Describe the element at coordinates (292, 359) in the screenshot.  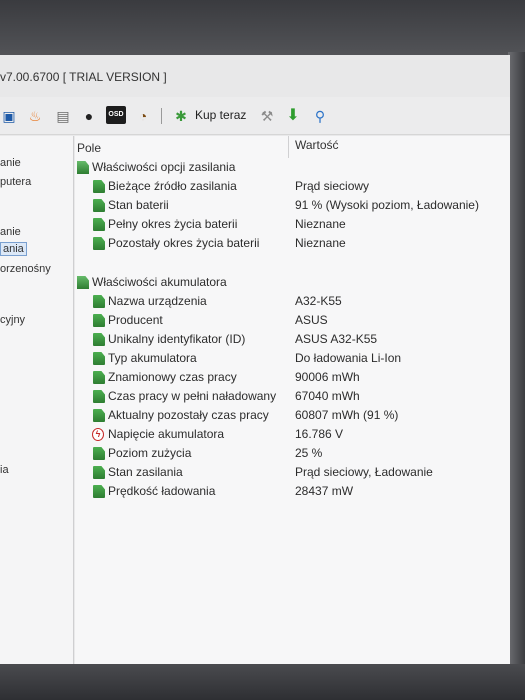
I see `table-row: Typ akumulatora Do ładowania Li-Ion` at that location.